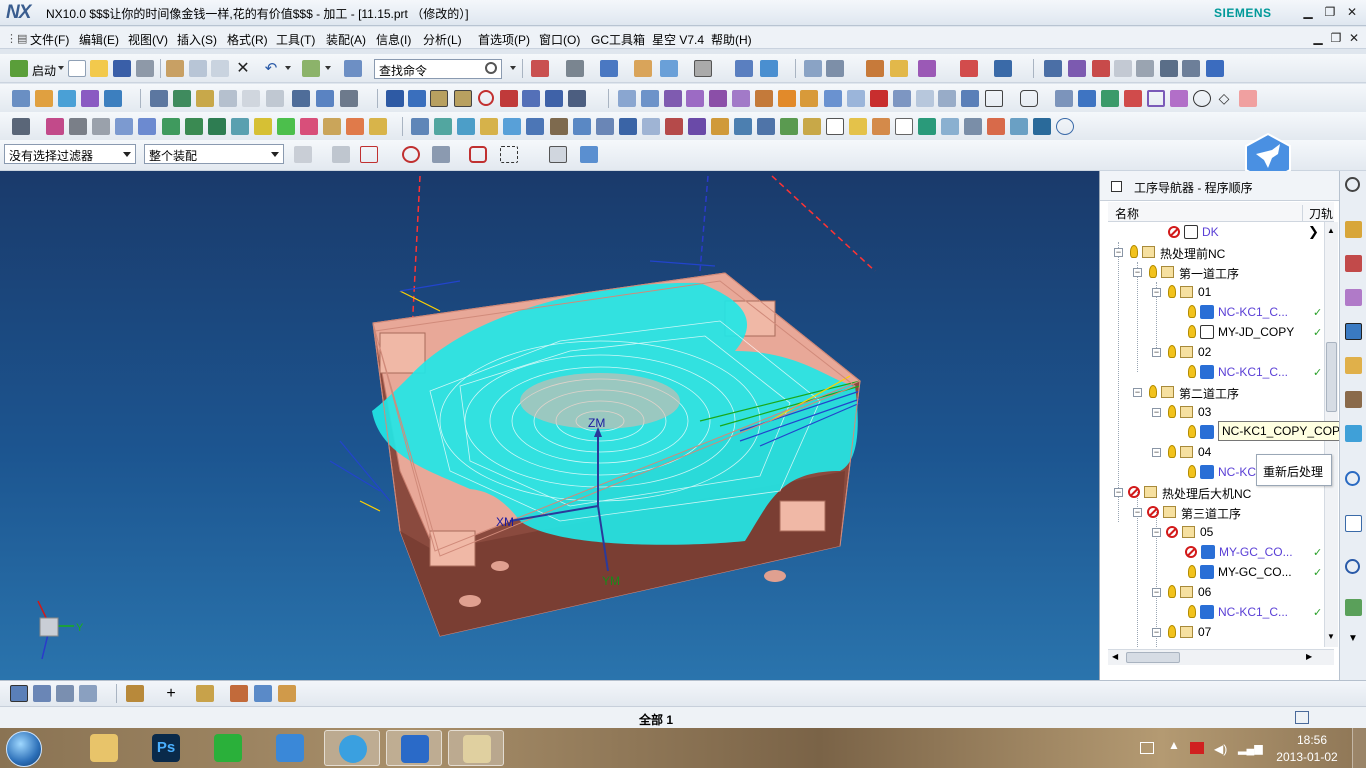  Describe the element at coordinates (1353, 523) in the screenshot. I see `document-icon` at that location.